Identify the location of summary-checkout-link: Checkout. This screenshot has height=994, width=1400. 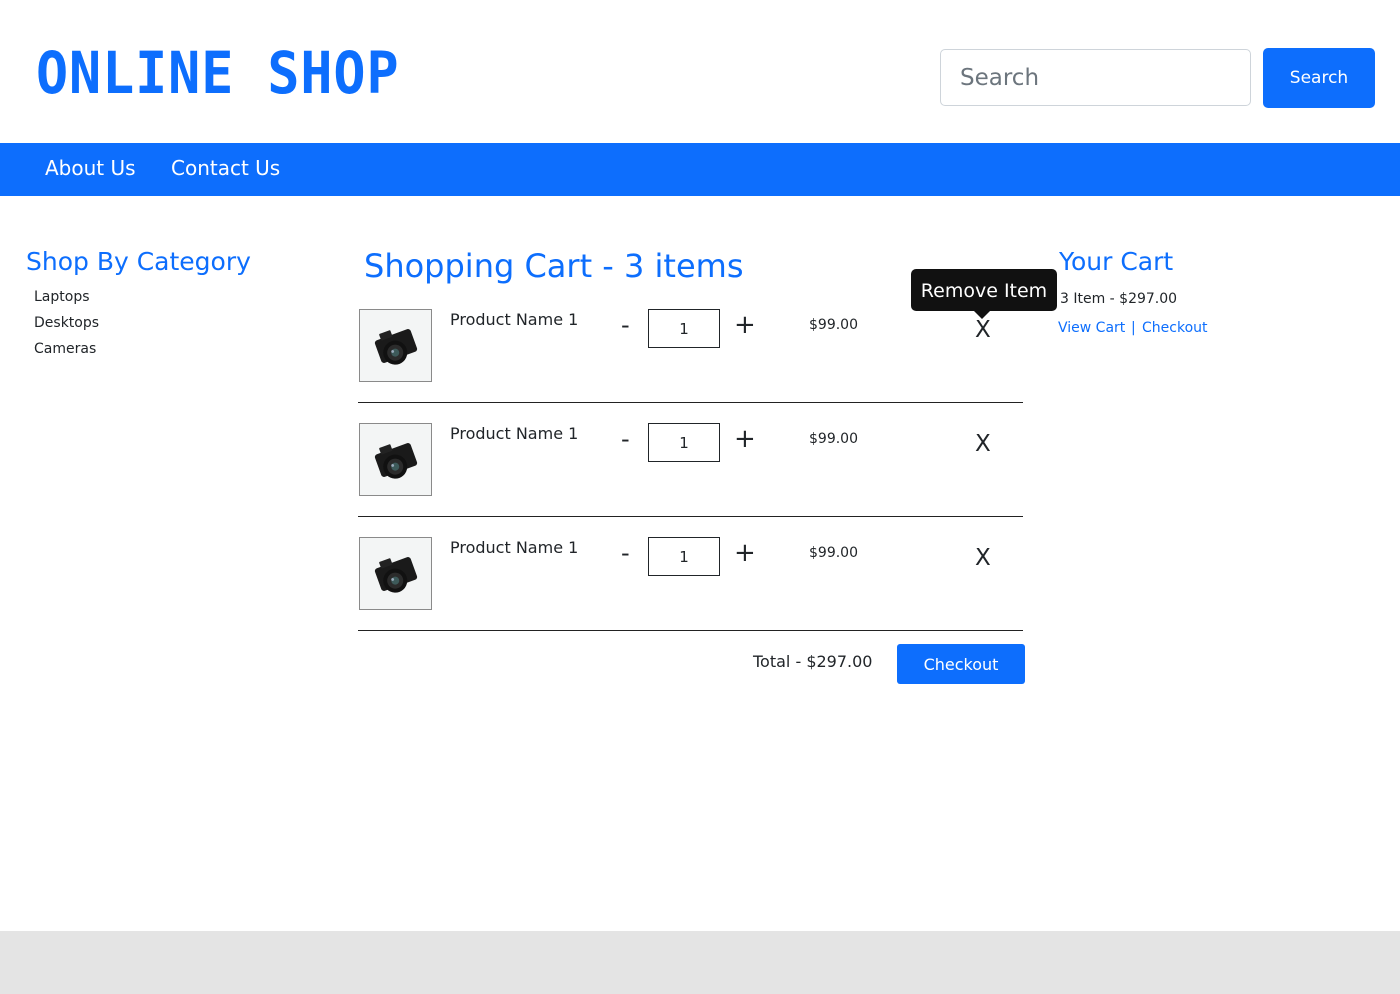
(1175, 328).